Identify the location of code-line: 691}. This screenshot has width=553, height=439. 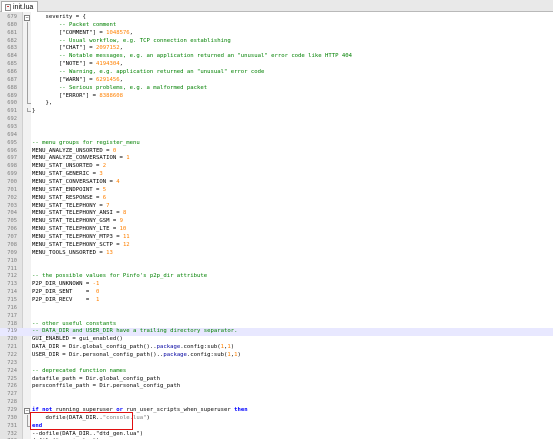
(276, 112).